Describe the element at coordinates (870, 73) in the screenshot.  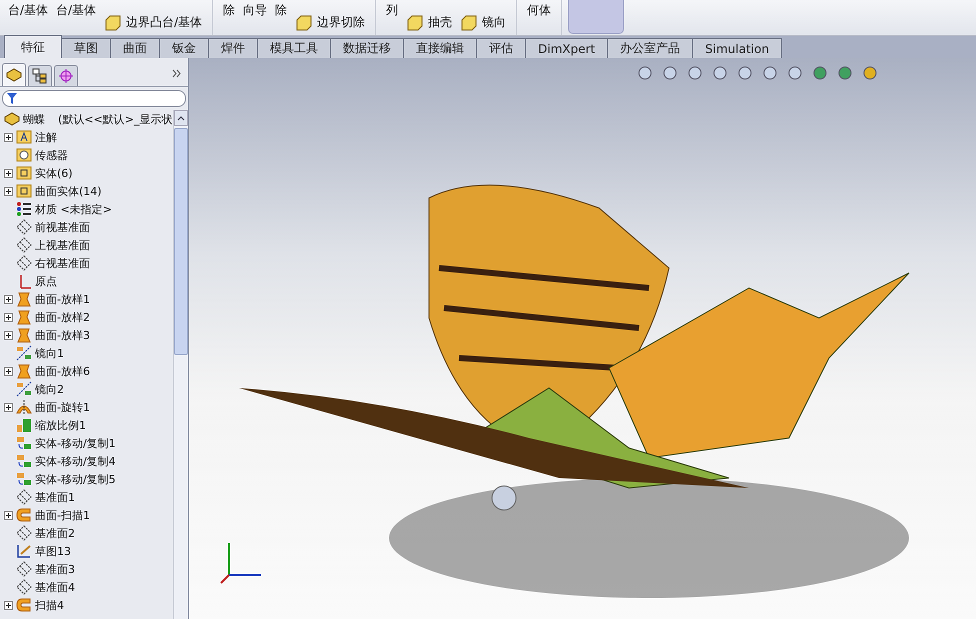
I see `sphere-icon` at that location.